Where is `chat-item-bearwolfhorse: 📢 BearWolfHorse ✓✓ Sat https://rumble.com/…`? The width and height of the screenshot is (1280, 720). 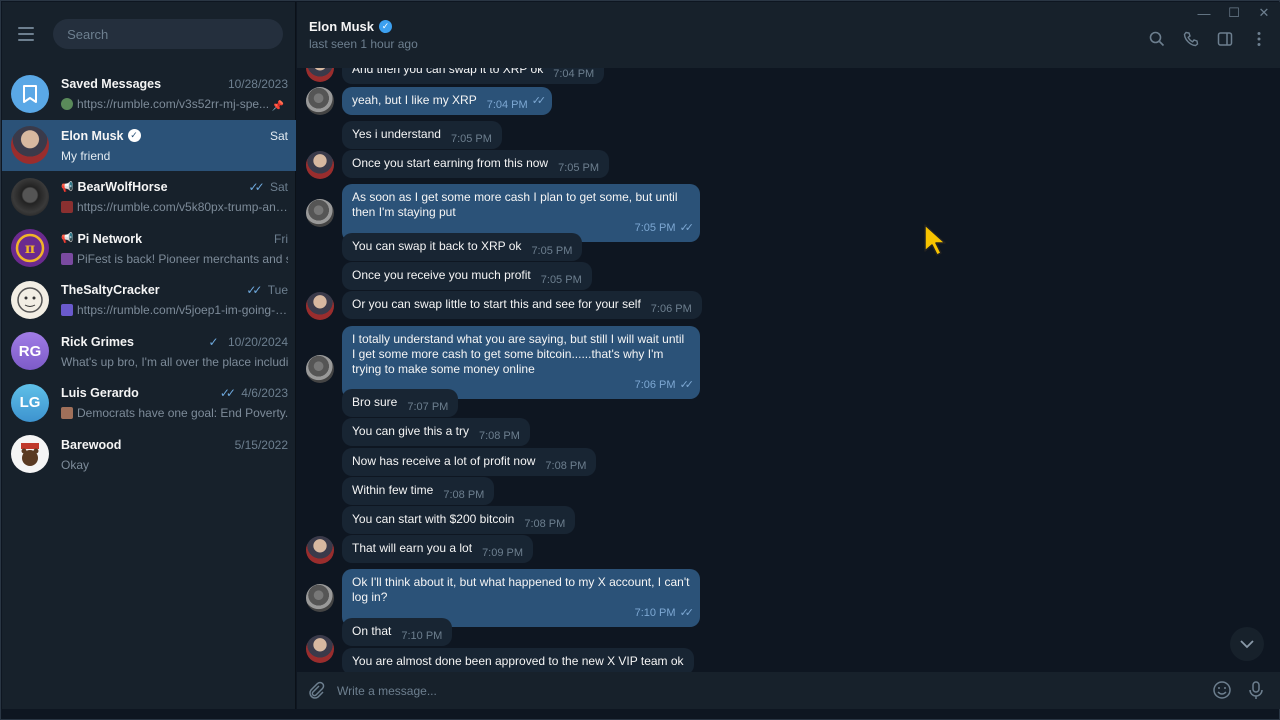 chat-item-bearwolfhorse: 📢 BearWolfHorse ✓✓ Sat https://rumble.com/… is located at coordinates (149, 197).